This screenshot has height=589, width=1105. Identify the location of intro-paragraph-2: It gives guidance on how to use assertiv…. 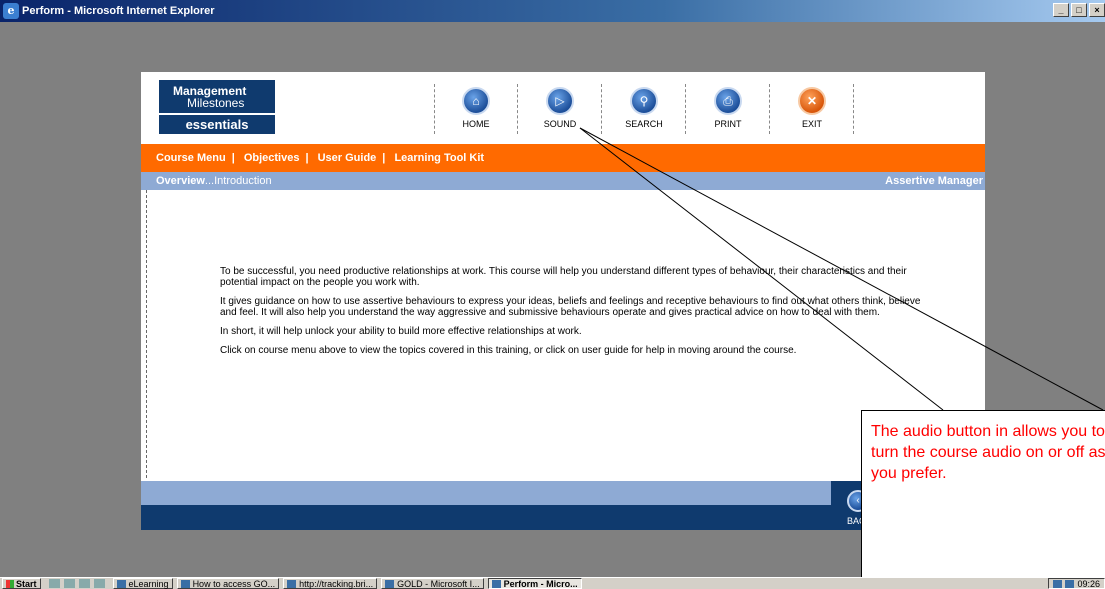
(570, 307).